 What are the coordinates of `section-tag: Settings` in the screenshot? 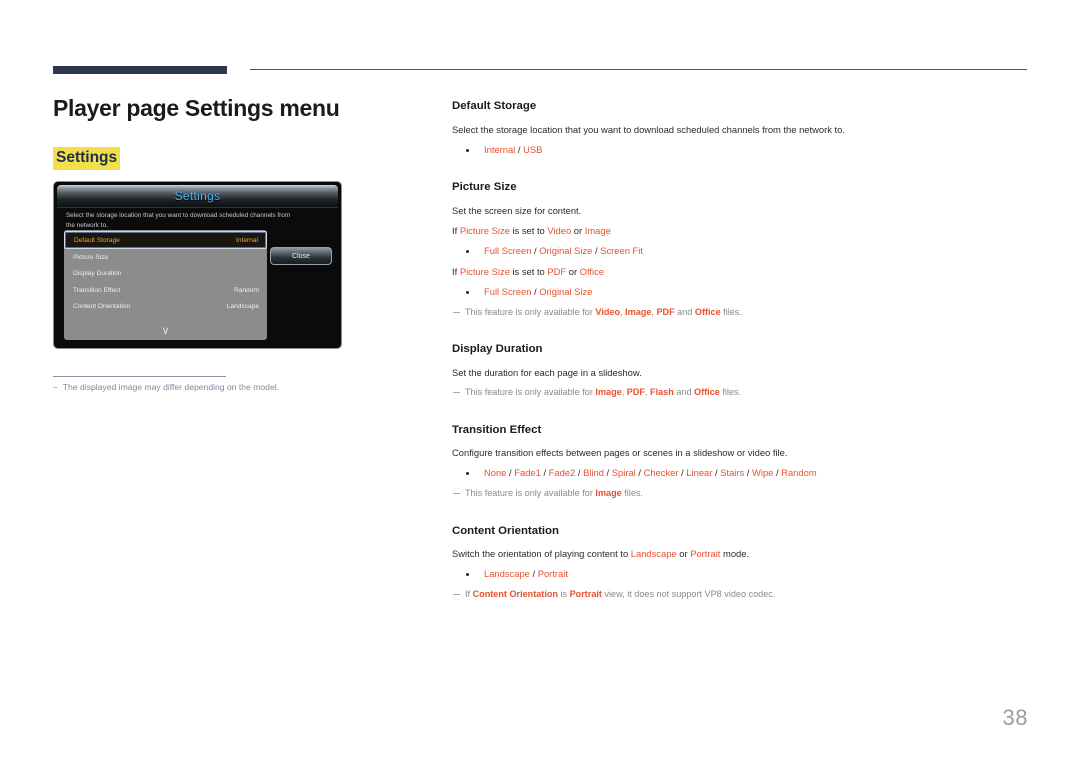 It's located at (87, 158).